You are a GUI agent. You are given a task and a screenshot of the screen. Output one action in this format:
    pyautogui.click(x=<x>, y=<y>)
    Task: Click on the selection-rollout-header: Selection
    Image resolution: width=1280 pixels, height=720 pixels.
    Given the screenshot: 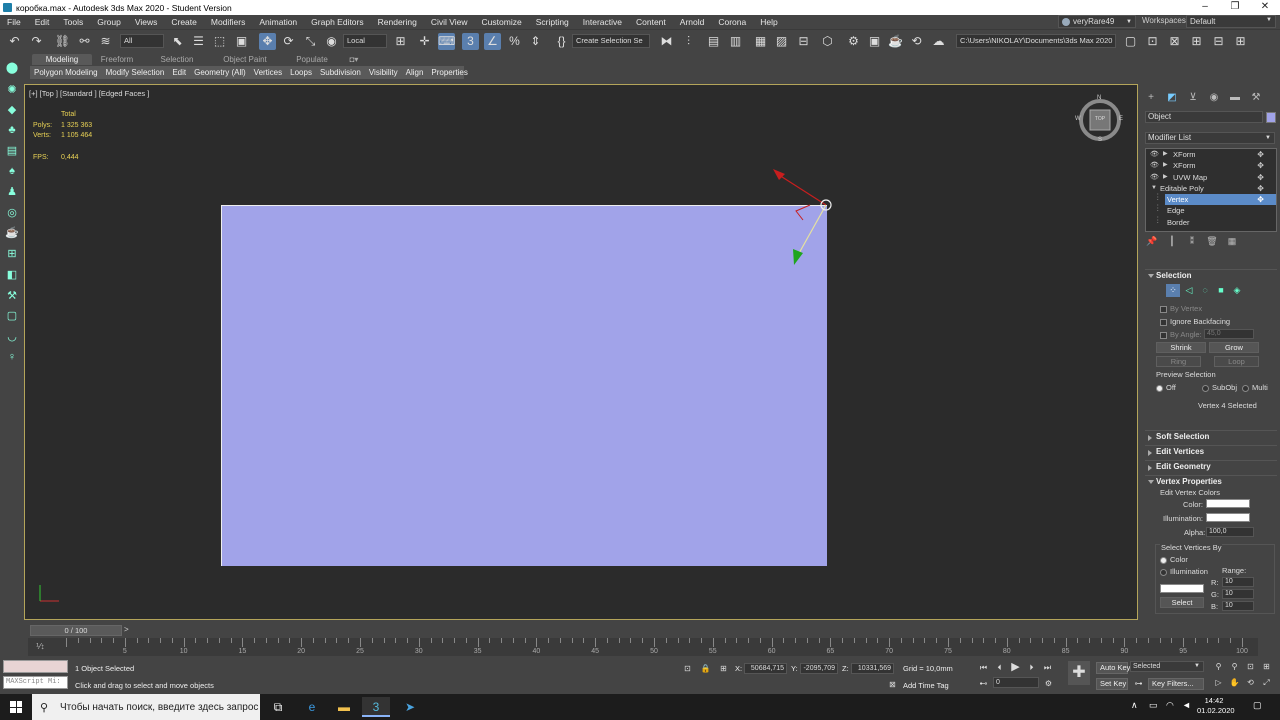 What is the action you would take?
    pyautogui.click(x=1211, y=275)
    